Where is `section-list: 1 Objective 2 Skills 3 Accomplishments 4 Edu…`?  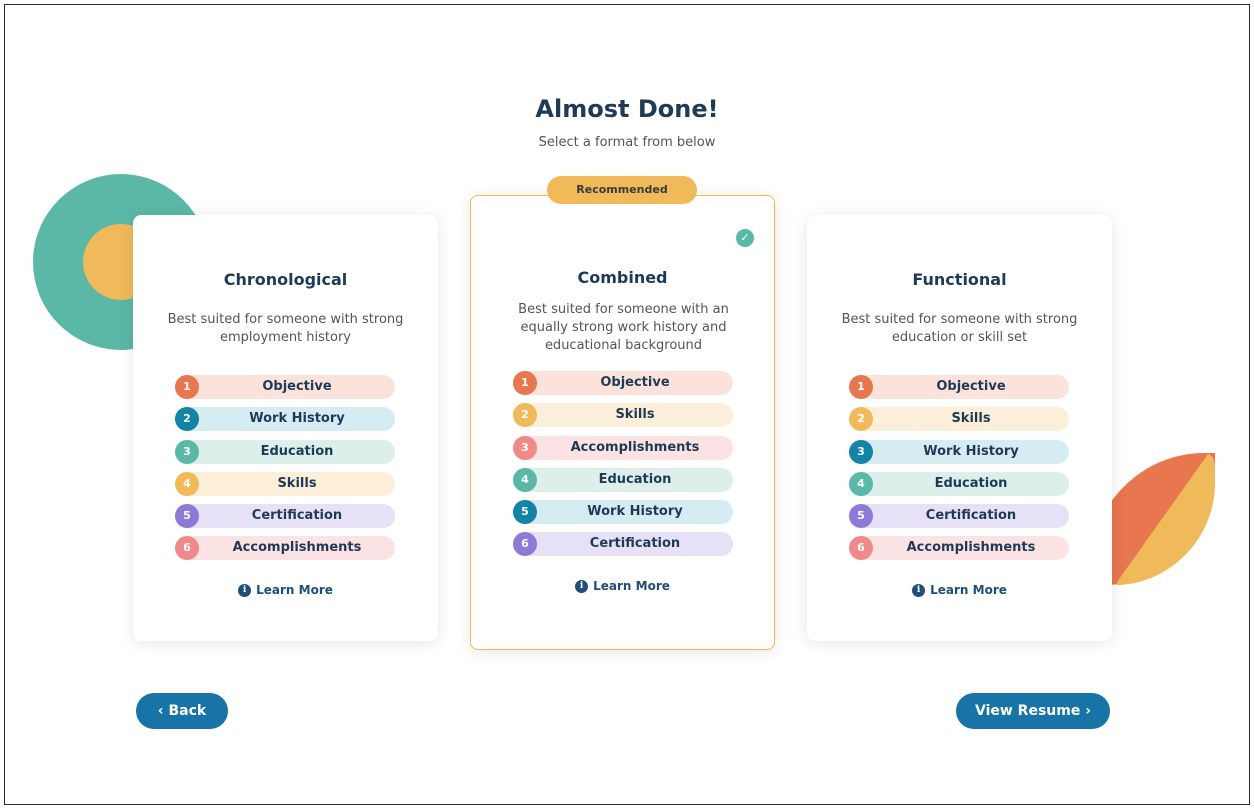
section-list: 1 Objective 2 Skills 3 Accomplishments 4 Edu… is located at coordinates (623, 468).